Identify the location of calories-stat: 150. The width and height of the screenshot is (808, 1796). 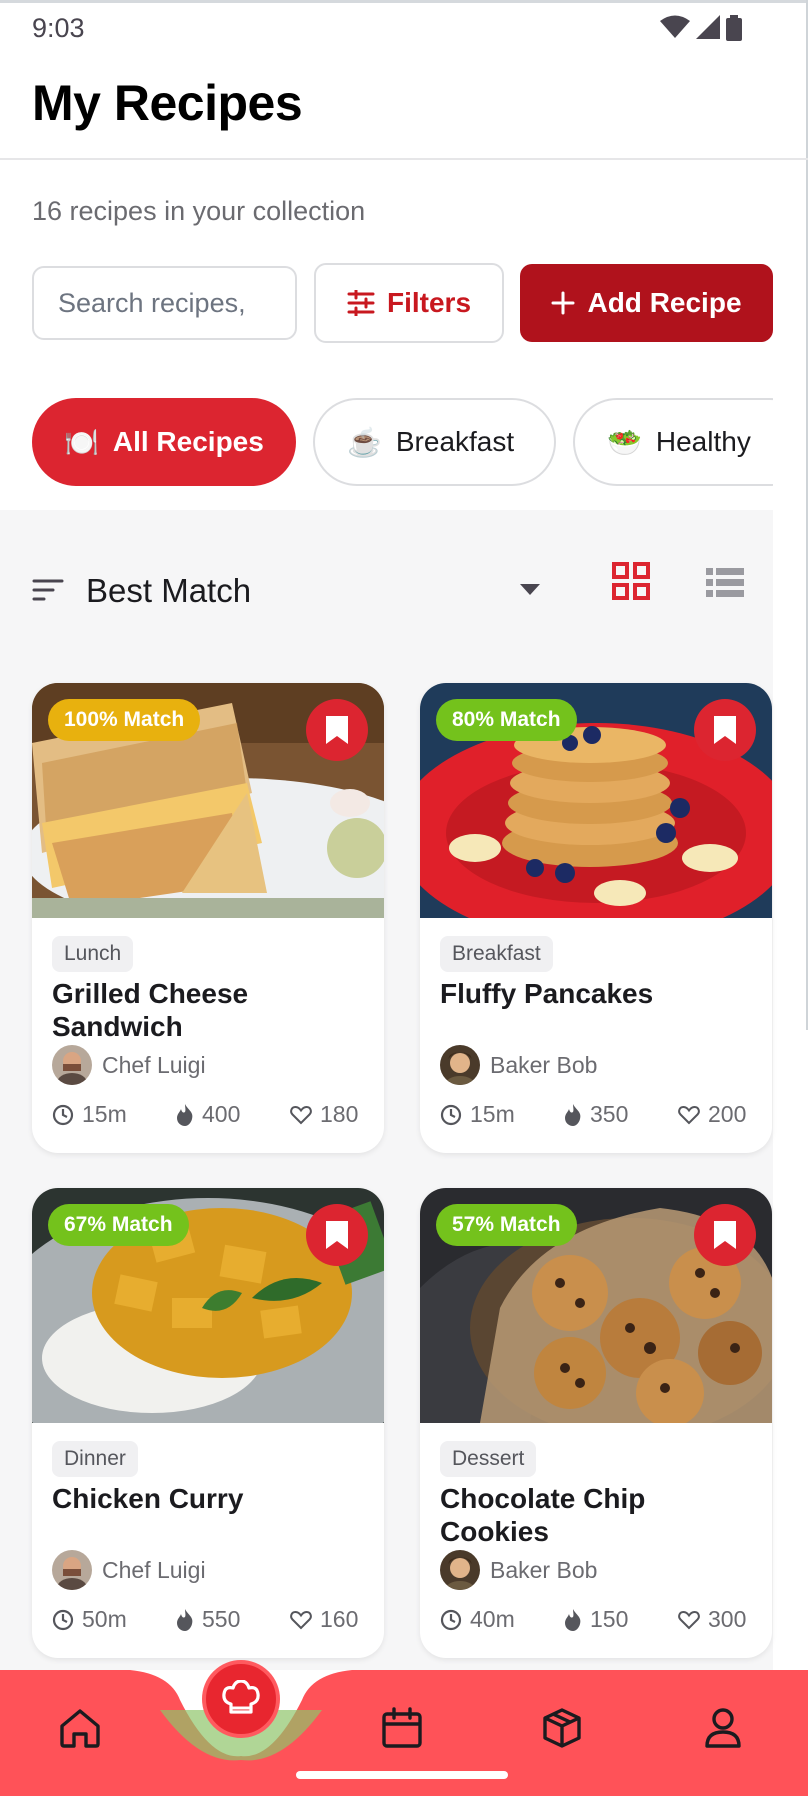
(596, 1619).